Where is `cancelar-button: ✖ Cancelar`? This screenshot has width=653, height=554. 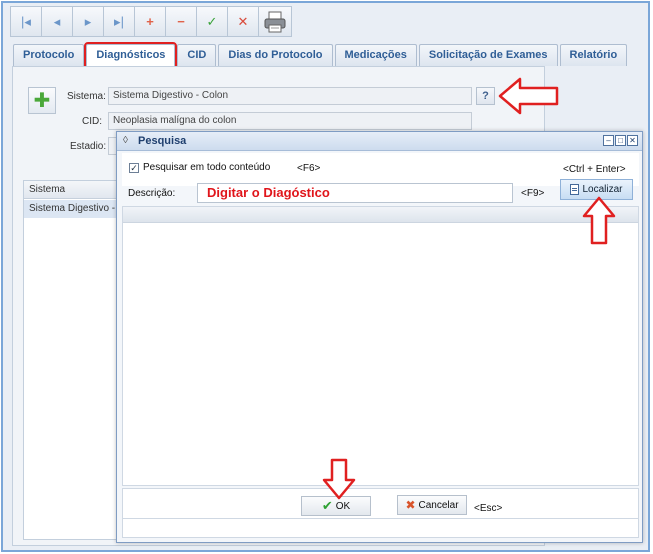 cancelar-button: ✖ Cancelar is located at coordinates (432, 505).